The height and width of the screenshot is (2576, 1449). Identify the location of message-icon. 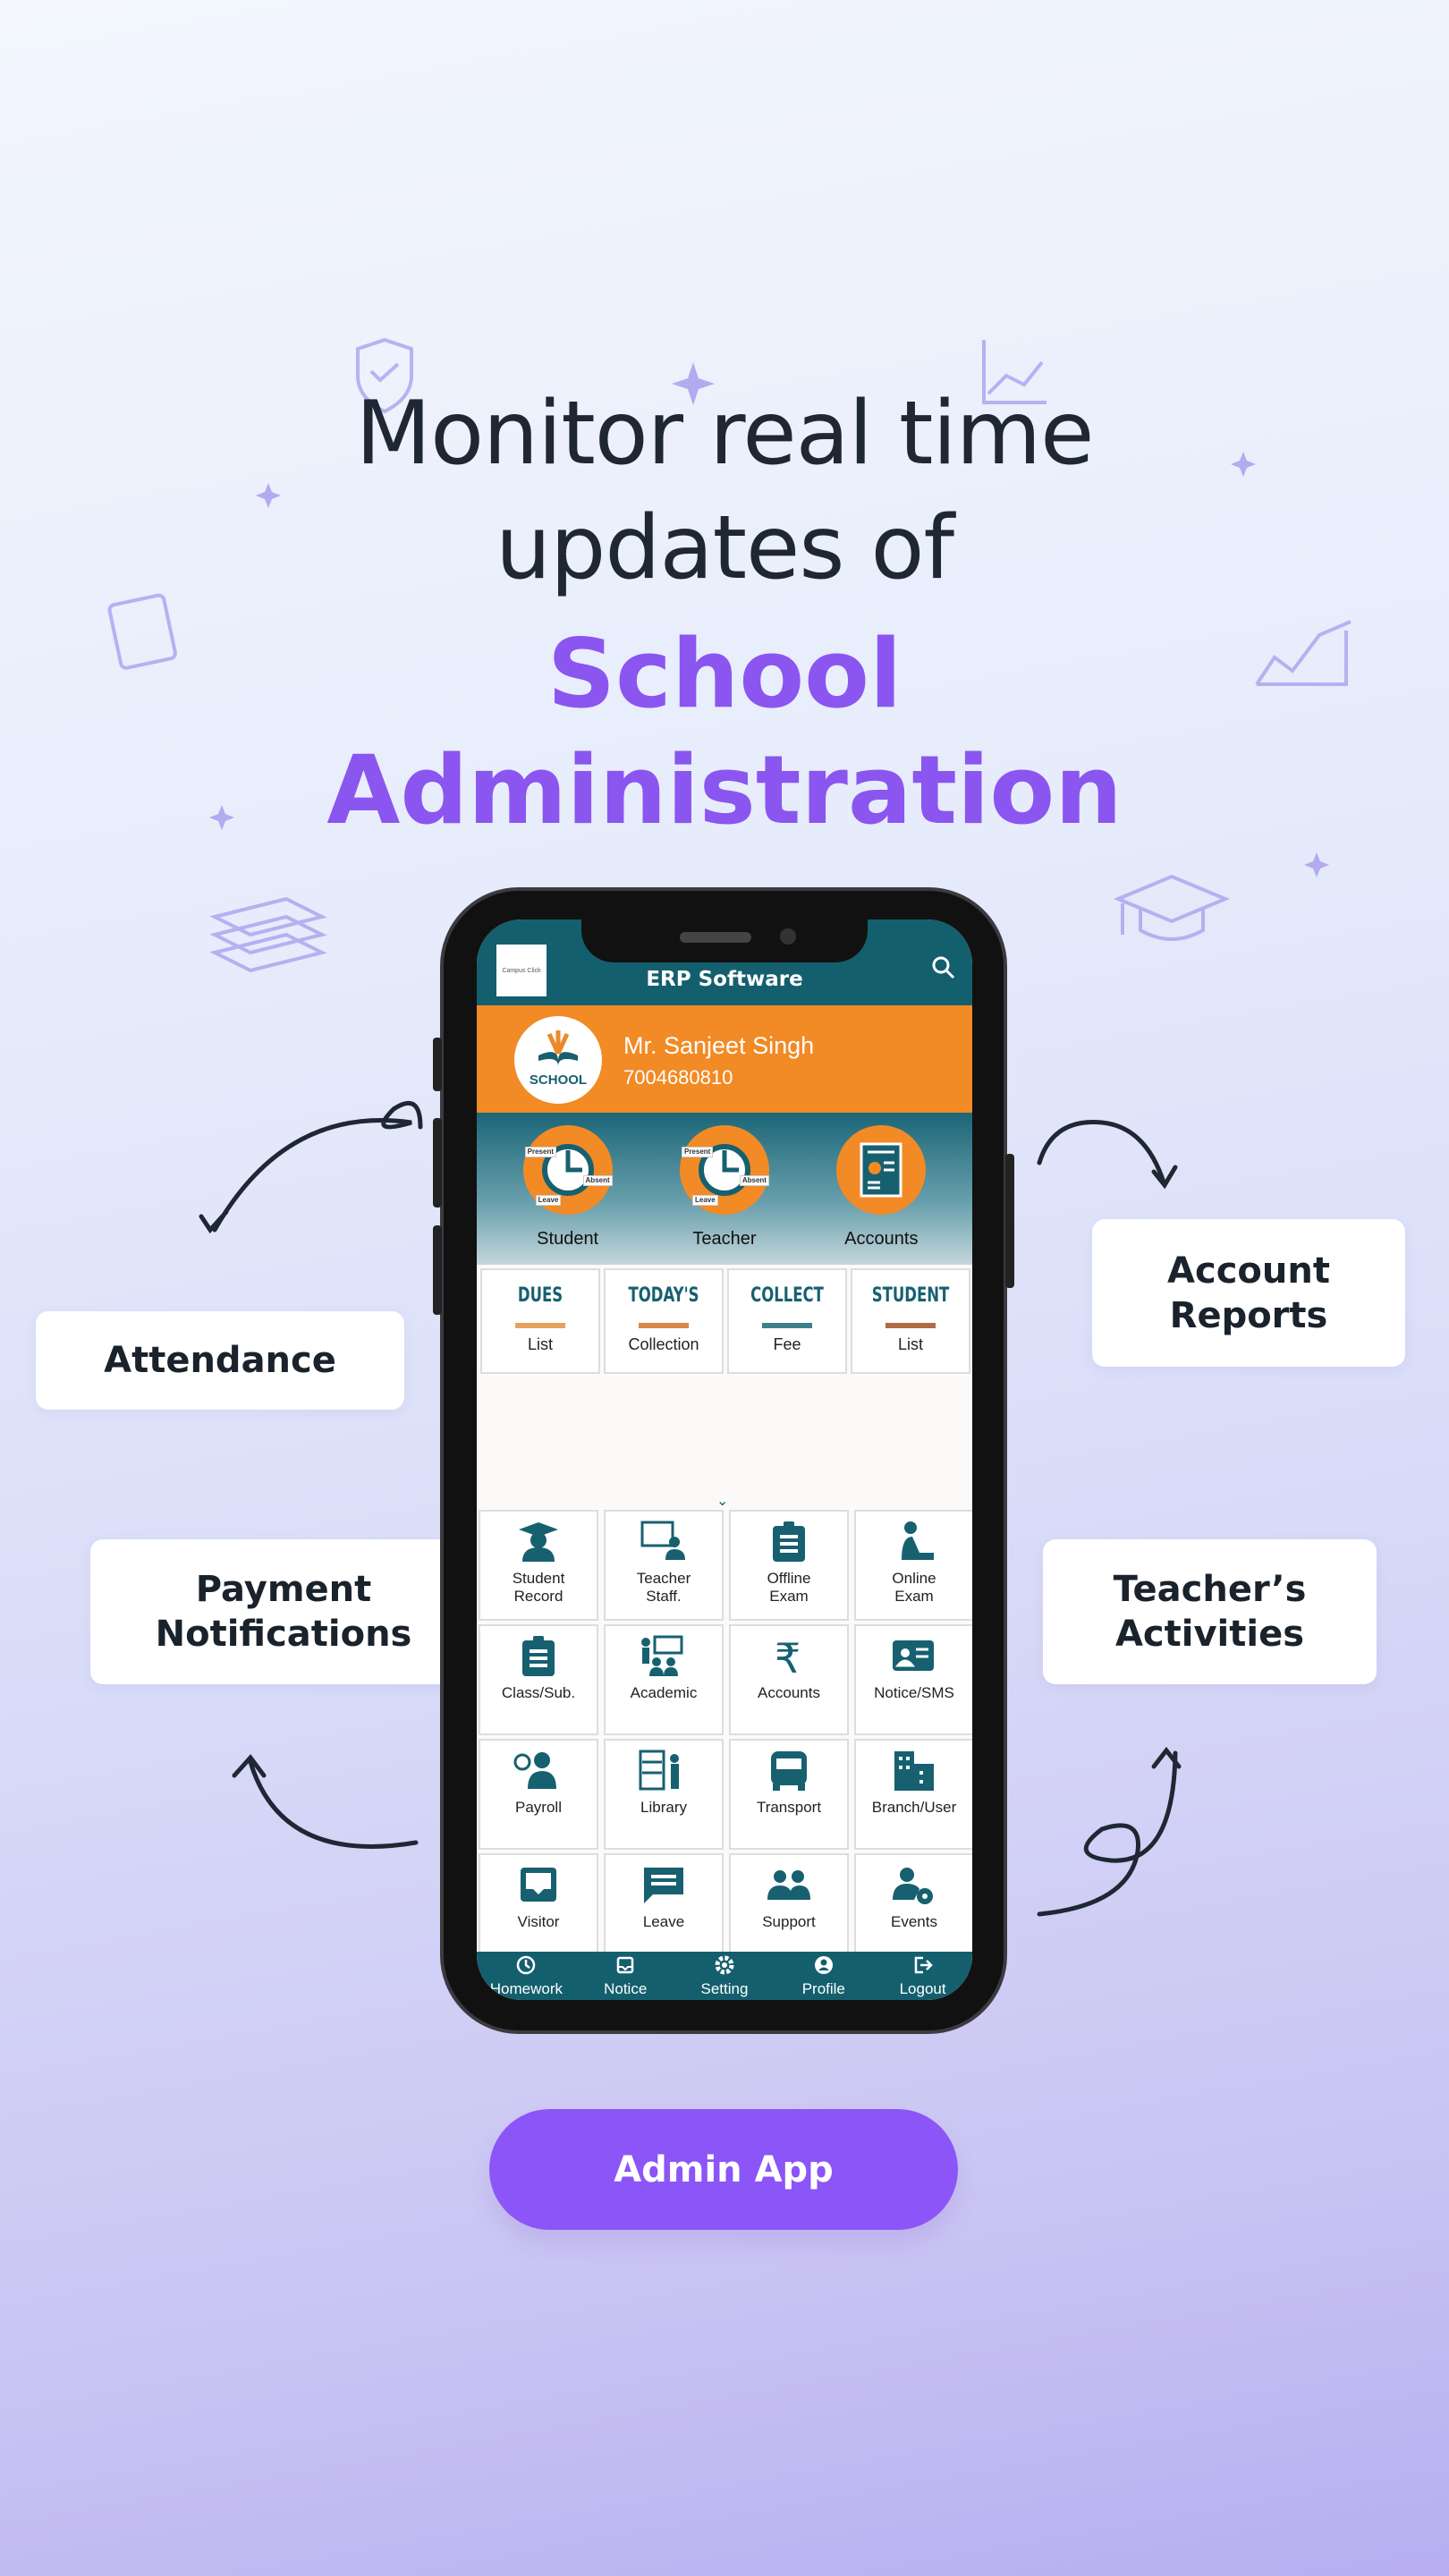
(663, 1885).